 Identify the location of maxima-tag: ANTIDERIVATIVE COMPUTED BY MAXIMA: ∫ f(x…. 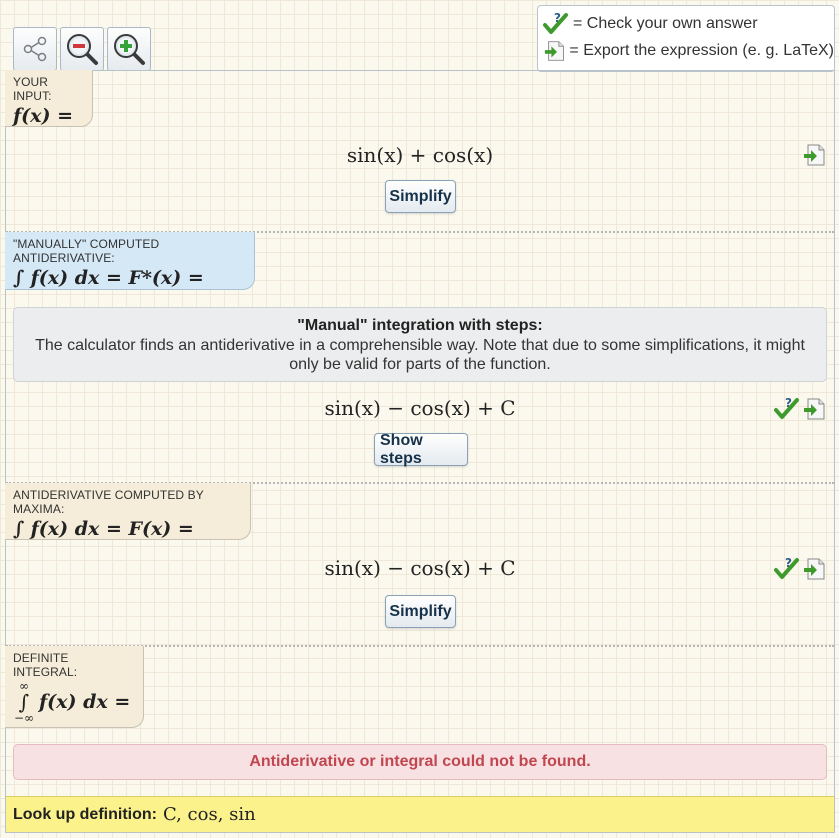
(128, 511).